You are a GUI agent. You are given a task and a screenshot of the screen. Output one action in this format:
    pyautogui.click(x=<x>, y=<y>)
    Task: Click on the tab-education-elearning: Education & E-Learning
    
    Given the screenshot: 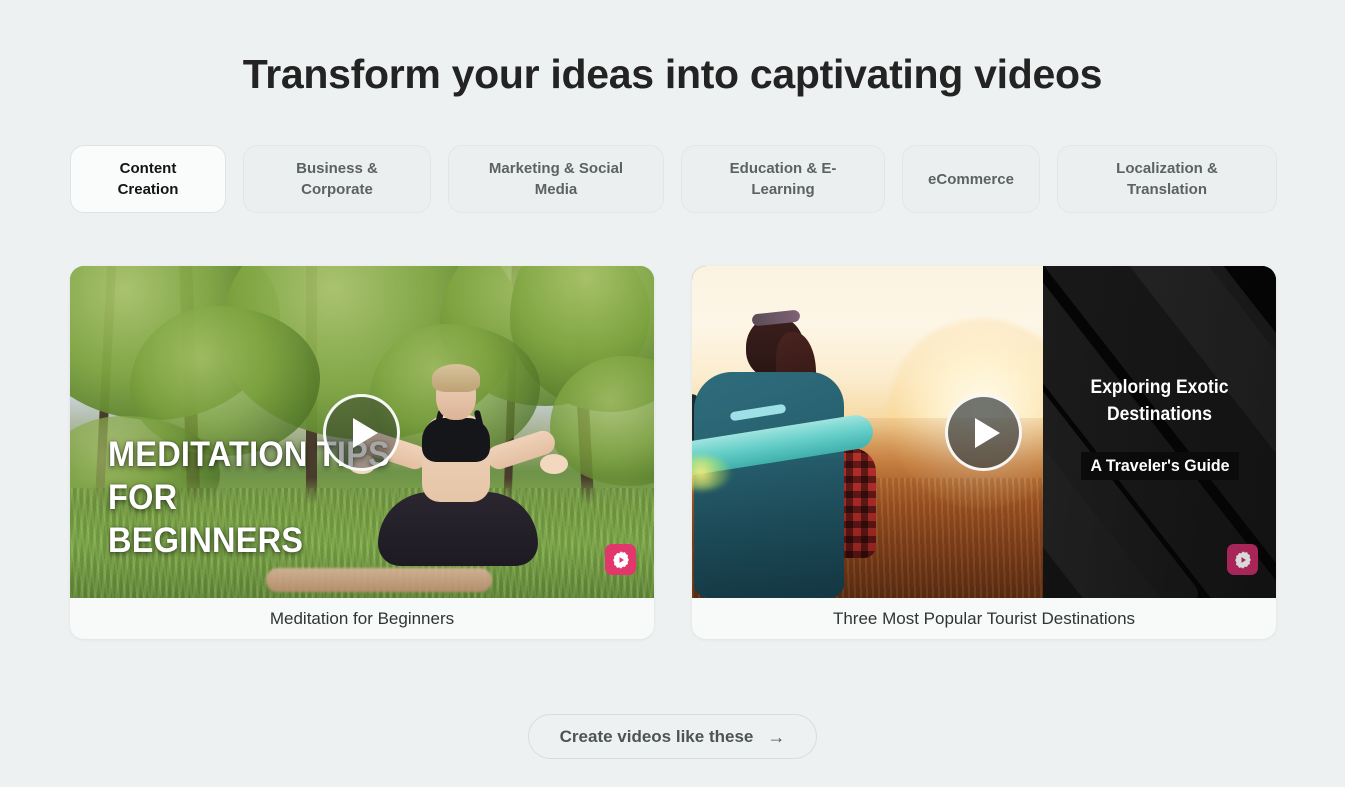 What is the action you would take?
    pyautogui.click(x=783, y=179)
    